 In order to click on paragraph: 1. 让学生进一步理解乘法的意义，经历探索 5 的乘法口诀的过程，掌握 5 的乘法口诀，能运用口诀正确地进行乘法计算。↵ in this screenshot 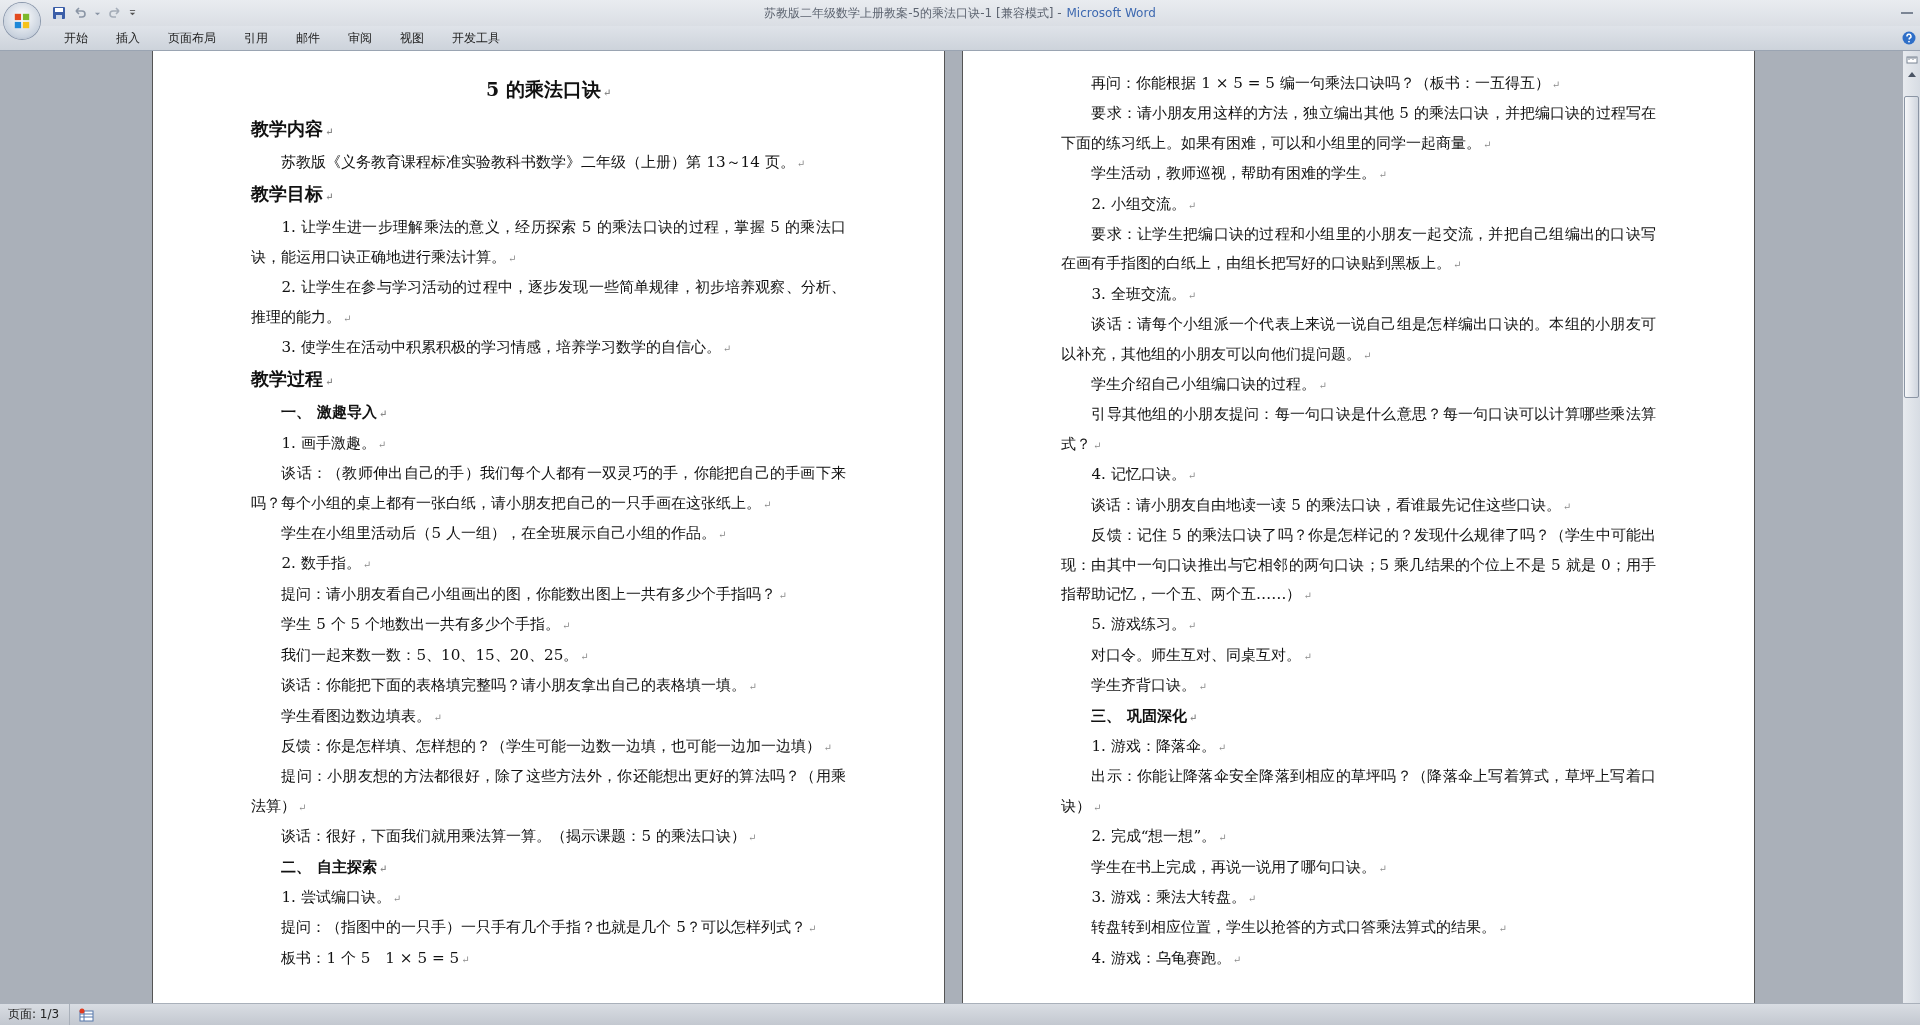, I will do `click(548, 242)`.